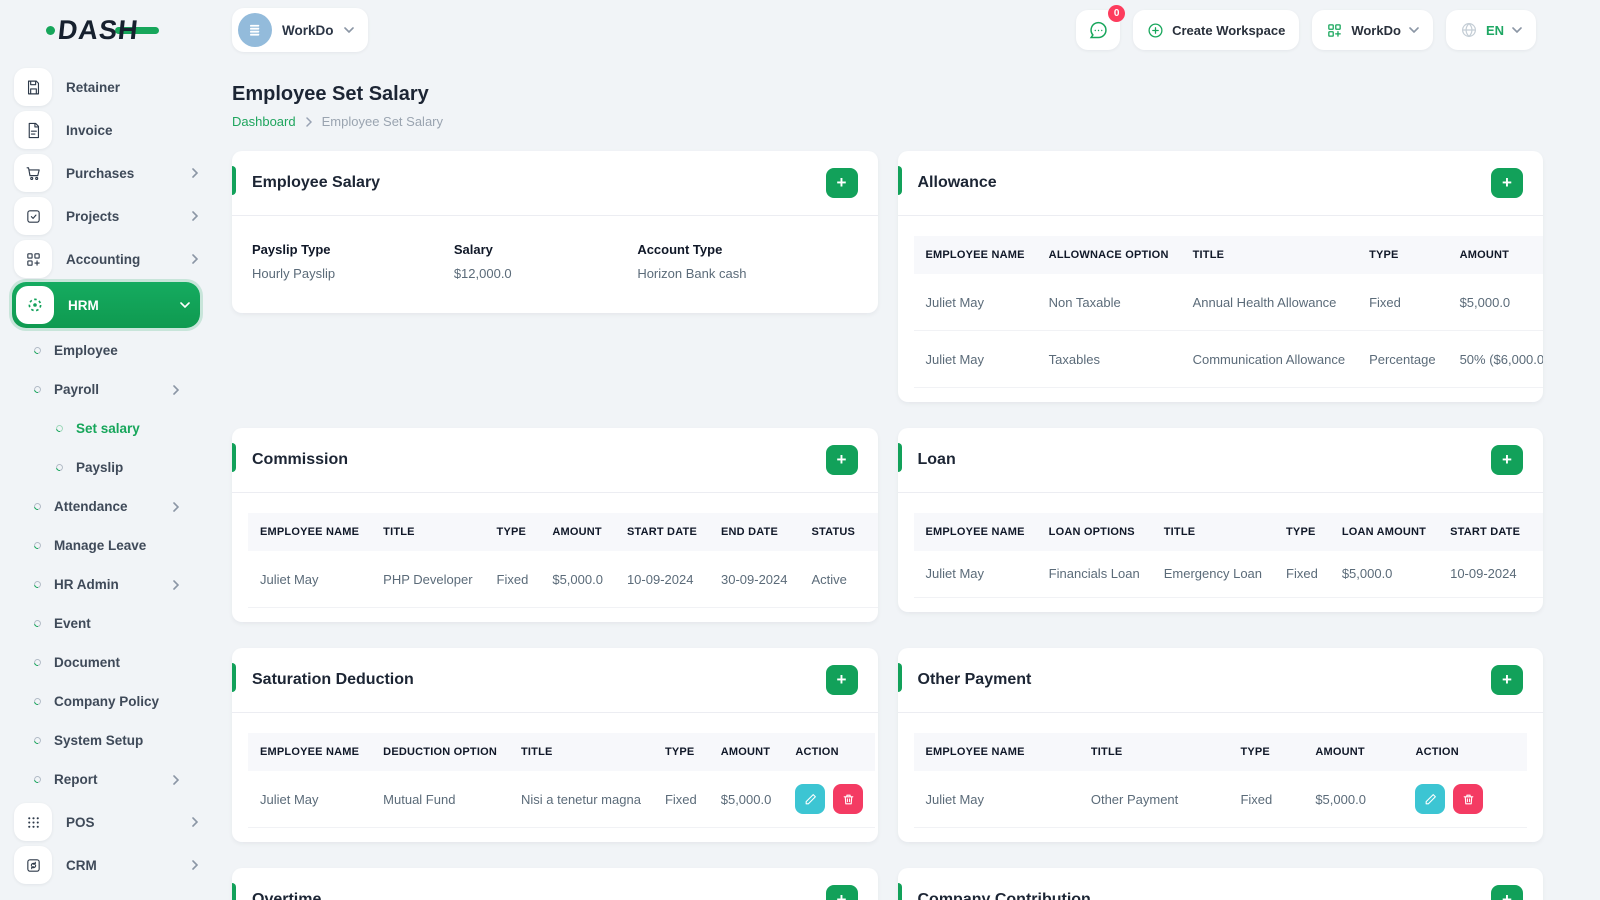 This screenshot has width=1600, height=900. What do you see at coordinates (102, 30) in the screenshot?
I see `app-logo: DASH` at bounding box center [102, 30].